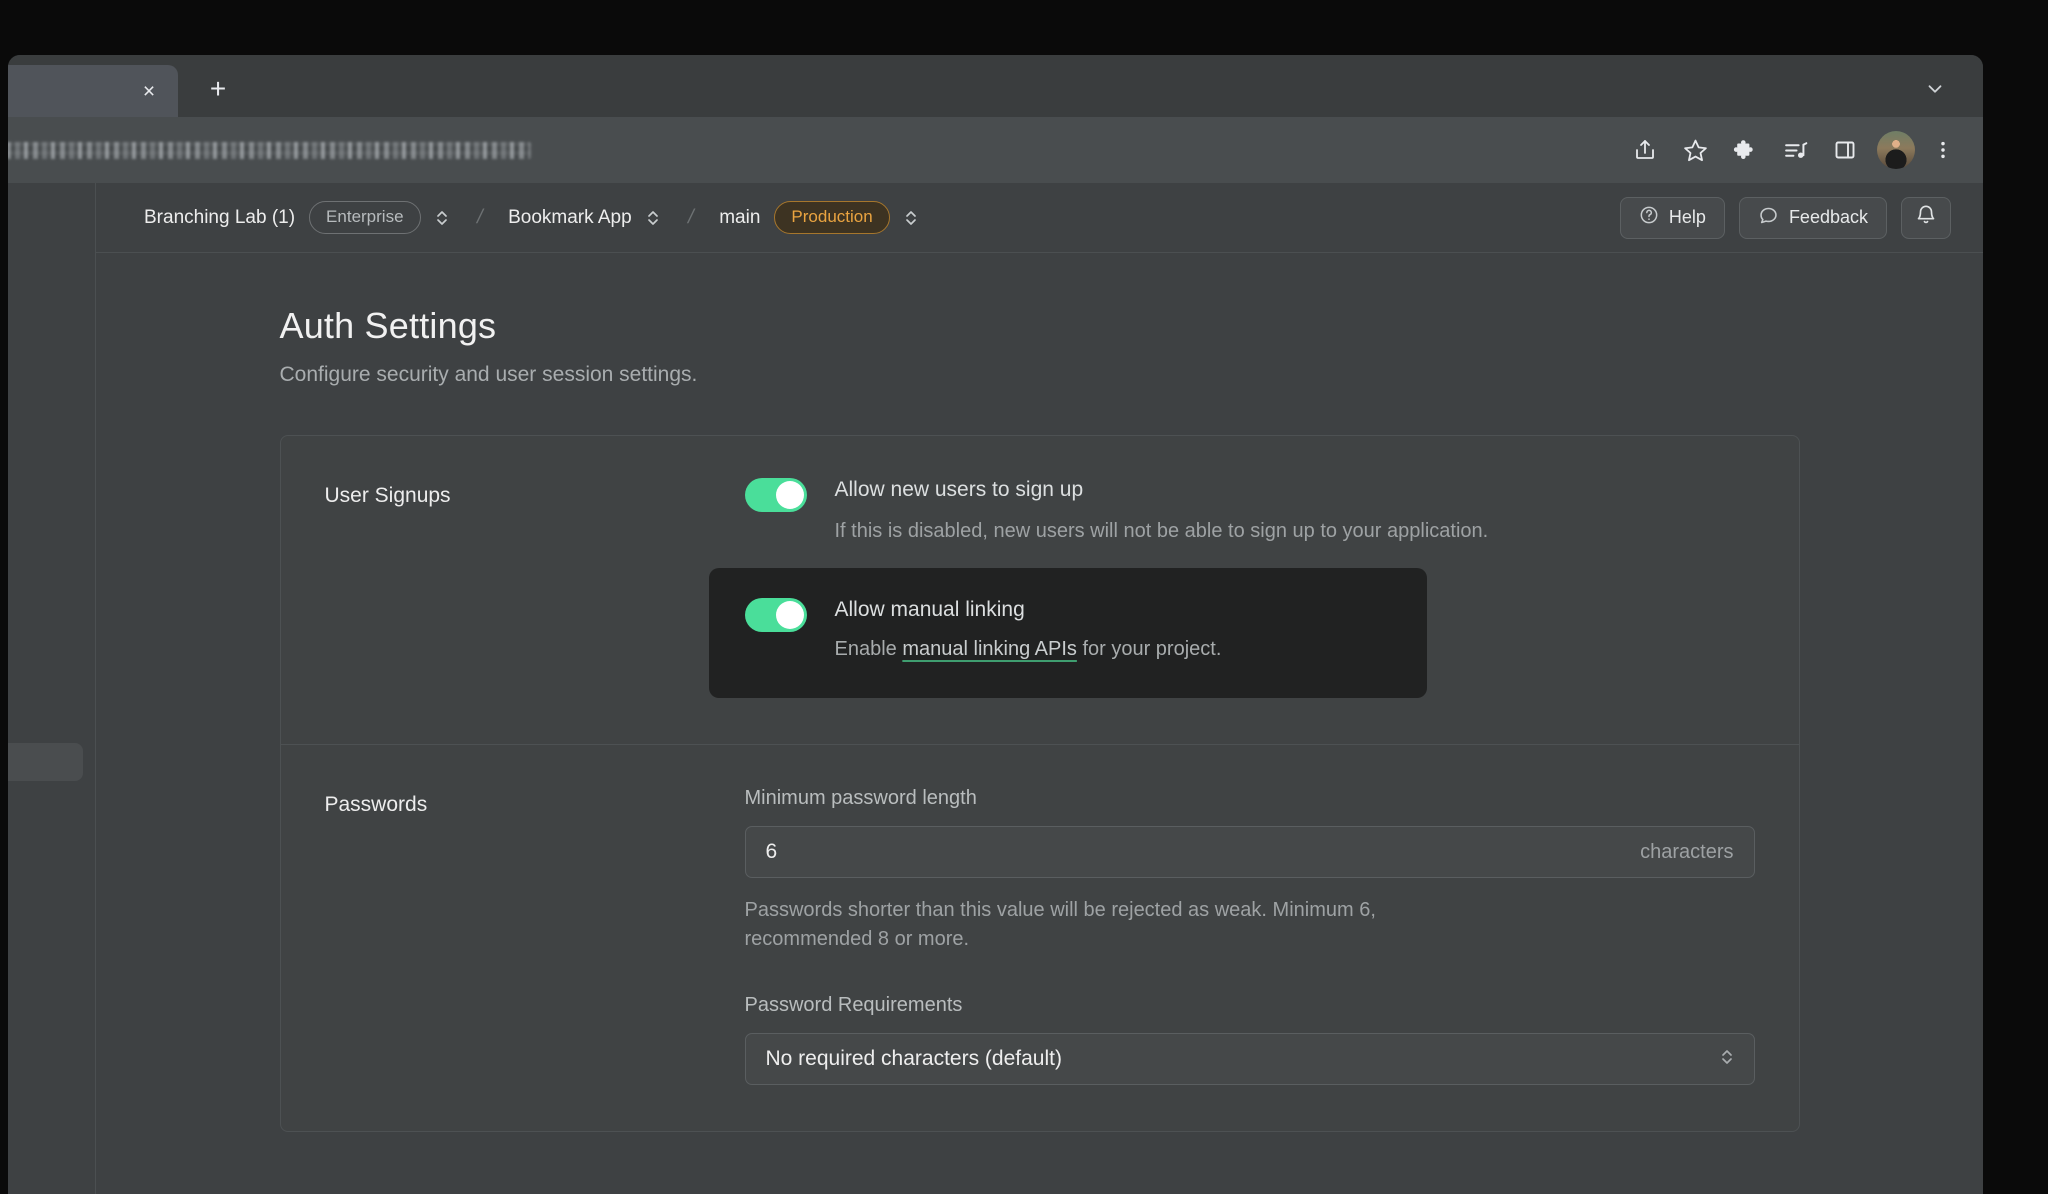 This screenshot has width=2048, height=1194. Describe the element at coordinates (1649, 217) in the screenshot. I see `question-circle-icon` at that location.